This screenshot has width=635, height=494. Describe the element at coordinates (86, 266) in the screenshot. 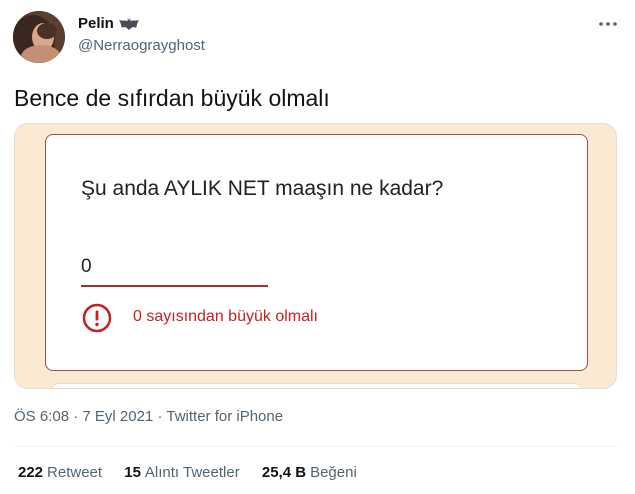

I see `answer-value: 0` at that location.